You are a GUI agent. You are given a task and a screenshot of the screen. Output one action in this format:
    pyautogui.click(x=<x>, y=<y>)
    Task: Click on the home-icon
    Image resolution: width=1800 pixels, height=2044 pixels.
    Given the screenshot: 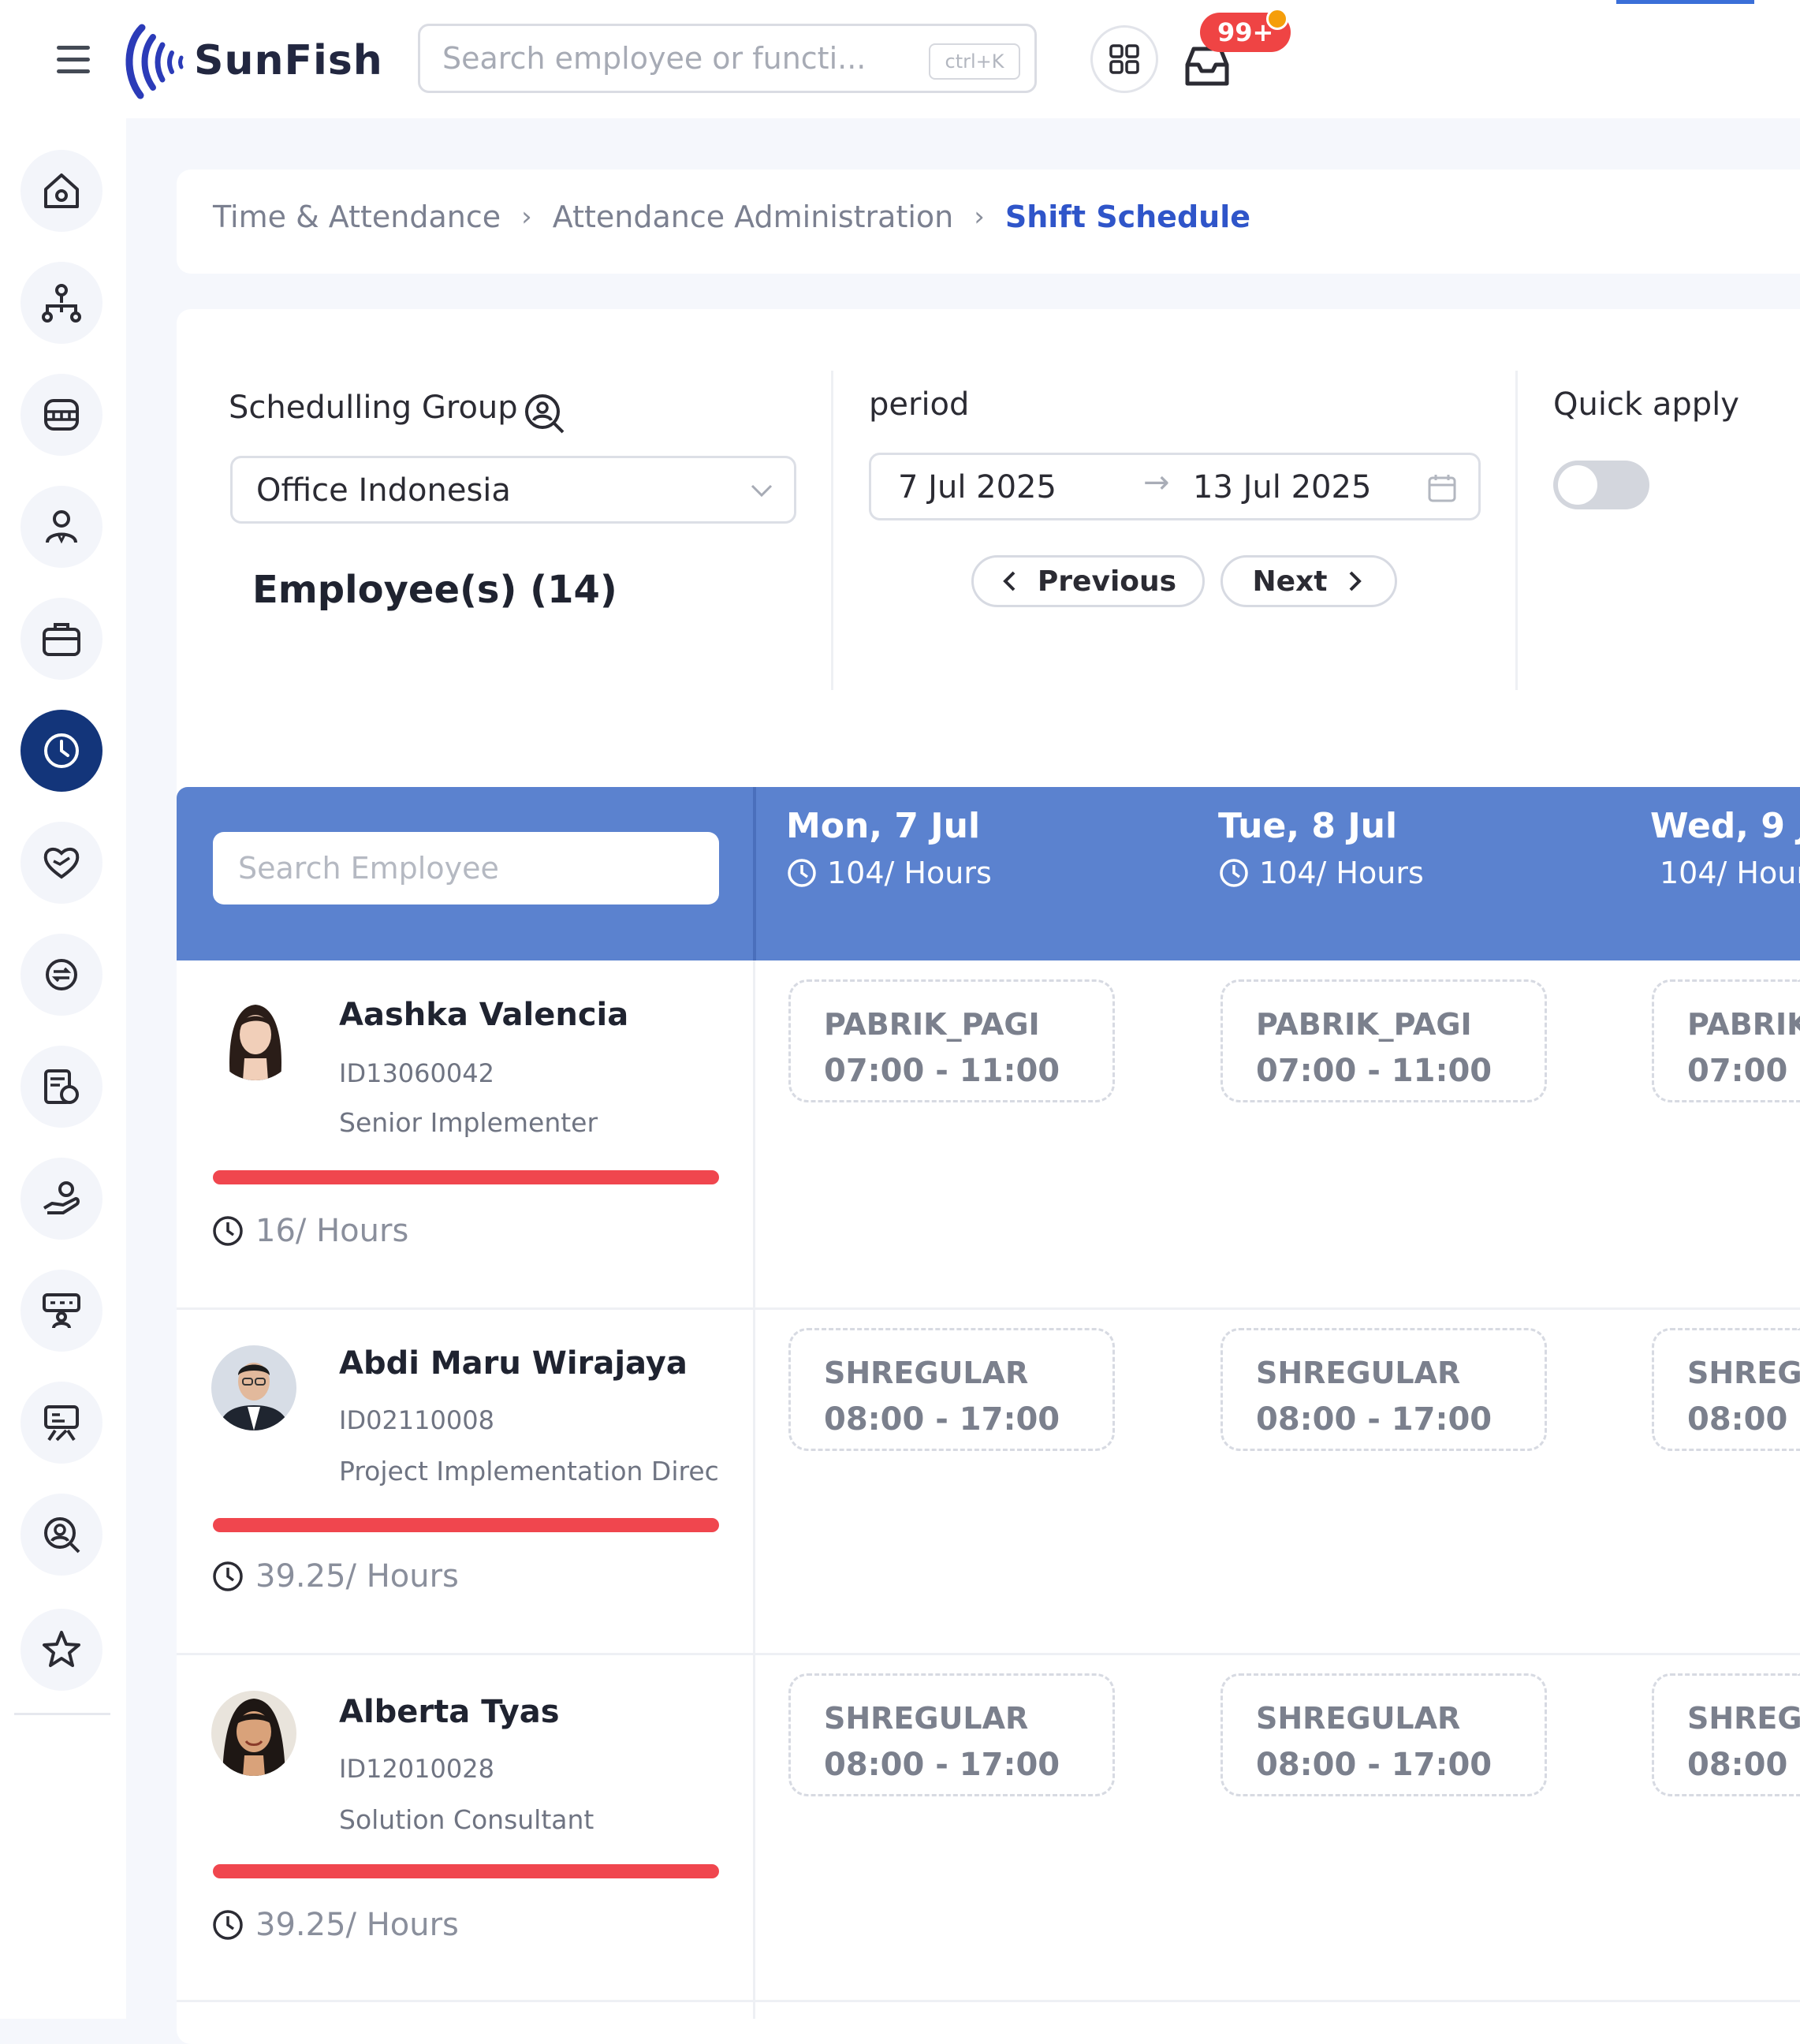 What is the action you would take?
    pyautogui.click(x=61, y=190)
    